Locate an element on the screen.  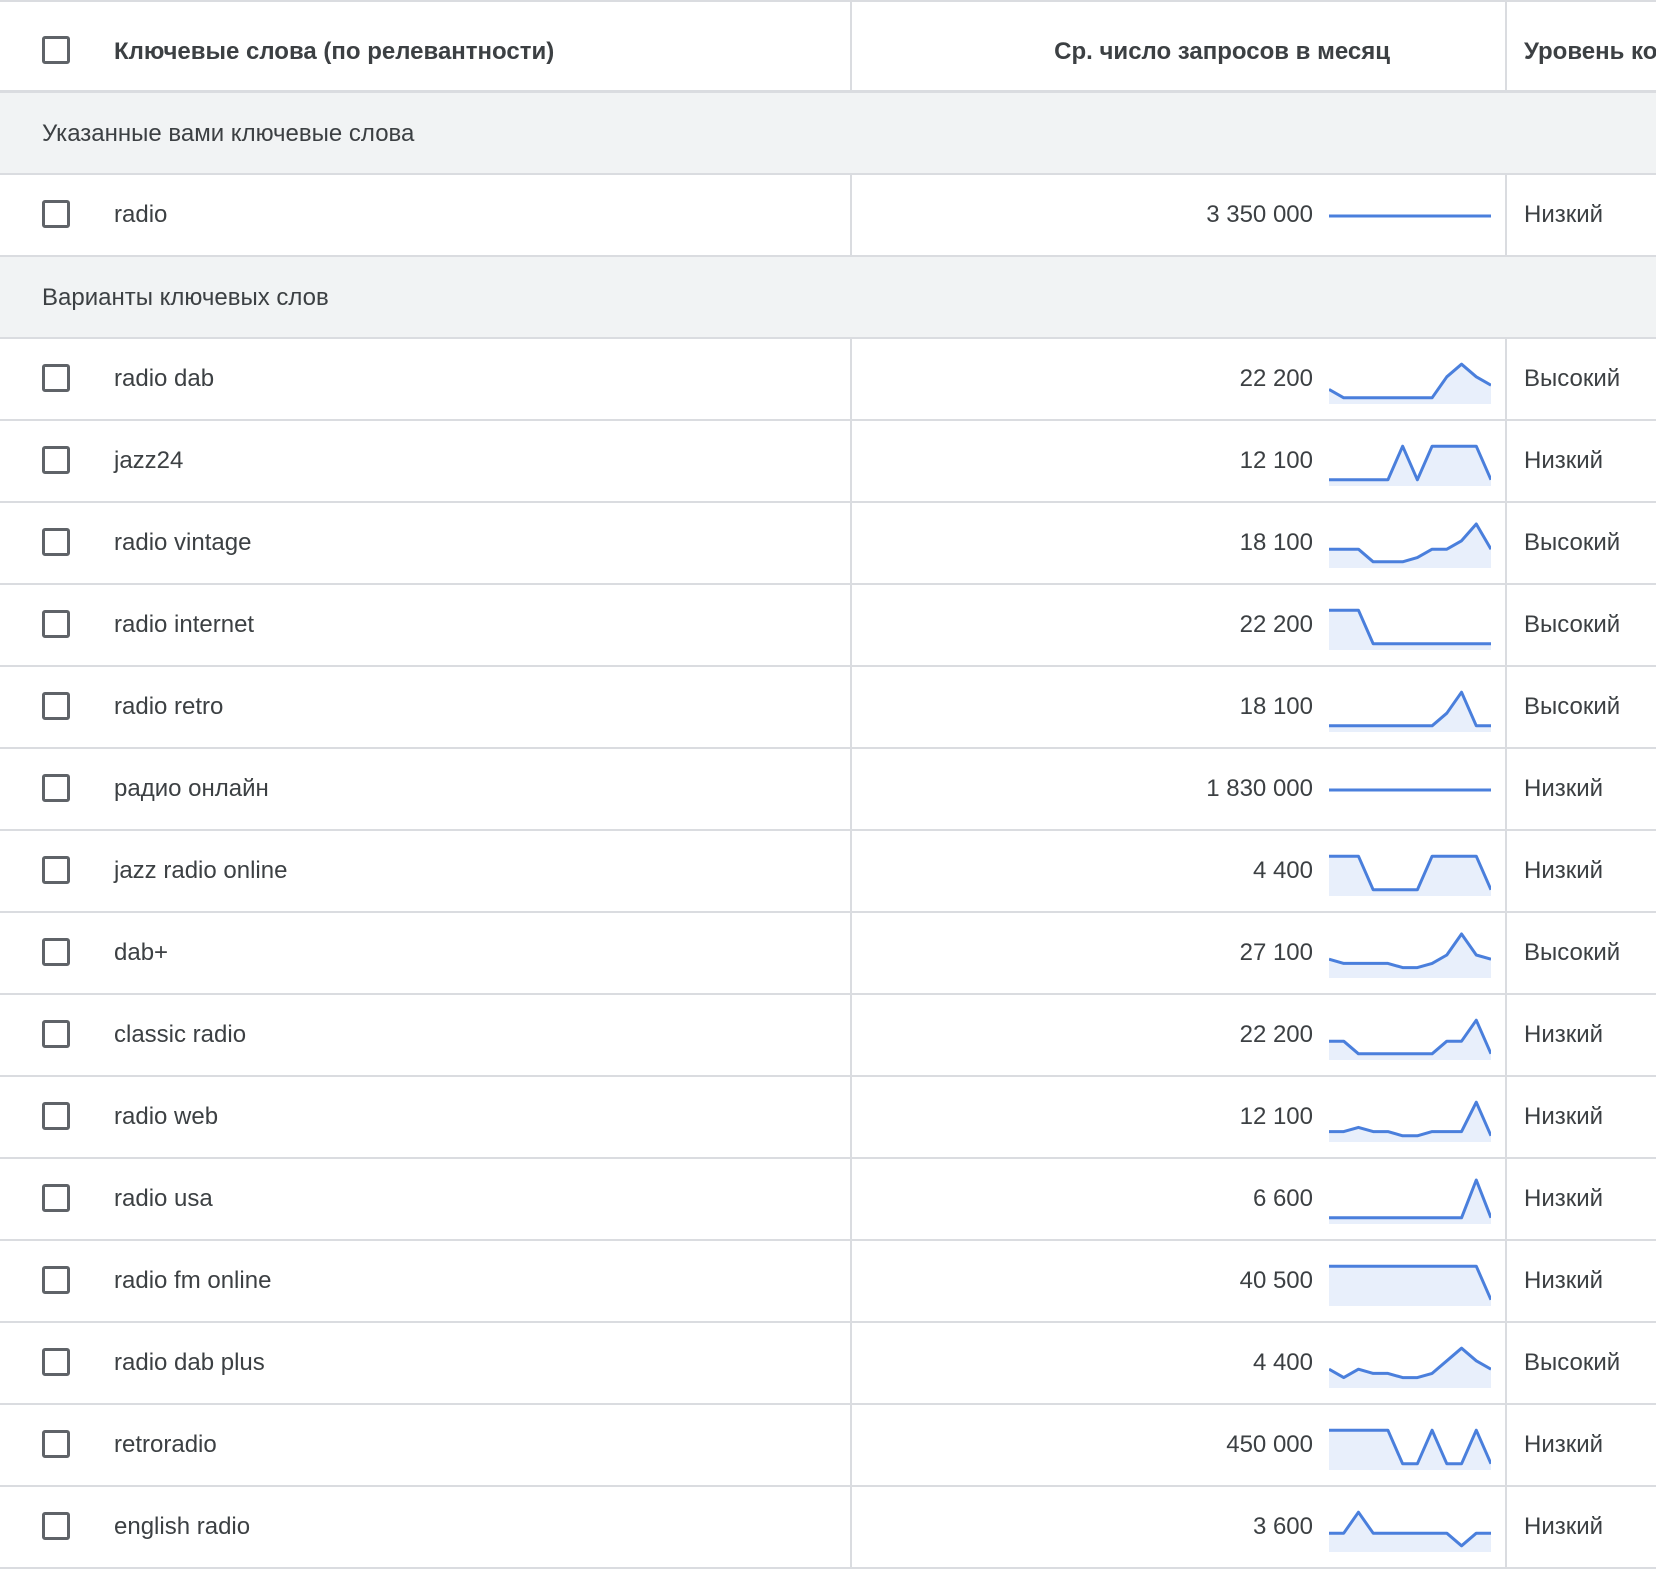
select-all-checkbox is located at coordinates (56, 50).